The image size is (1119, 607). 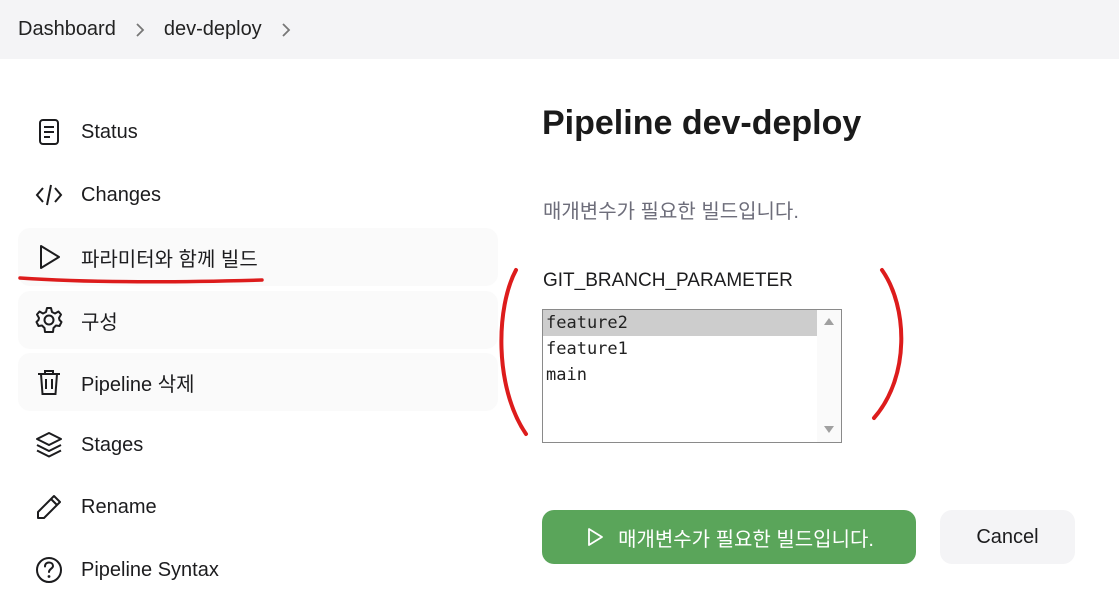 I want to click on cancel-button: Cancel, so click(x=1007, y=537).